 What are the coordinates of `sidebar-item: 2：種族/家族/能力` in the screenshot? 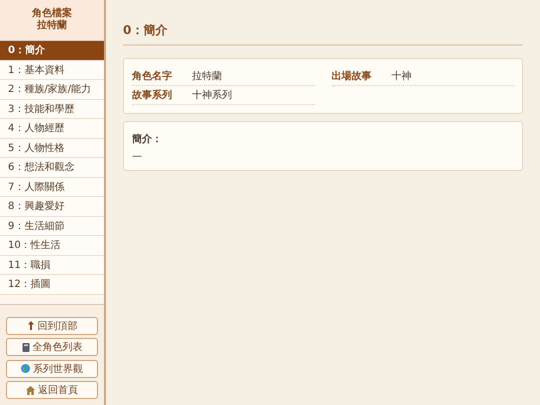 It's located at (52, 90).